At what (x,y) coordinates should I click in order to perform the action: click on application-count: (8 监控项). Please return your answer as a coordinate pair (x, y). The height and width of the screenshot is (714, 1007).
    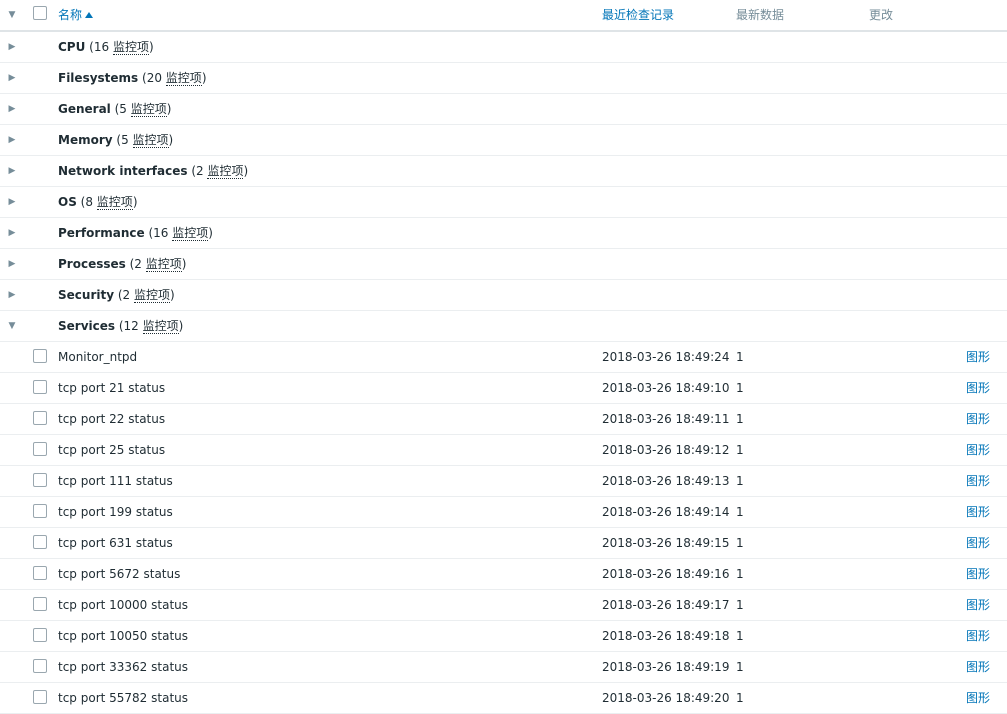
    Looking at the image, I should click on (107, 202).